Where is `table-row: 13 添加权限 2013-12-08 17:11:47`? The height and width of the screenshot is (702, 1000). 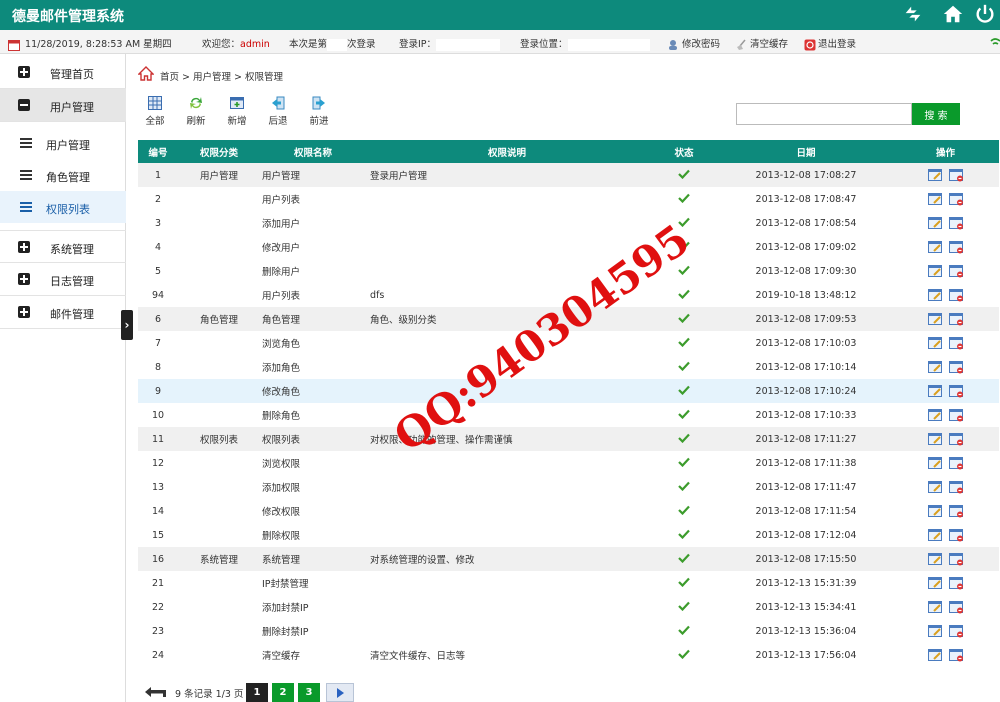
table-row: 13 添加权限 2013-12-08 17:11:47 is located at coordinates (568, 487).